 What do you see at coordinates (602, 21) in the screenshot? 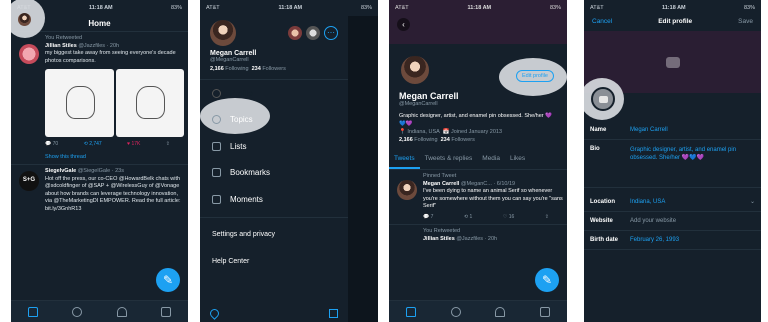
I see `cancel-button: Cancel` at bounding box center [602, 21].